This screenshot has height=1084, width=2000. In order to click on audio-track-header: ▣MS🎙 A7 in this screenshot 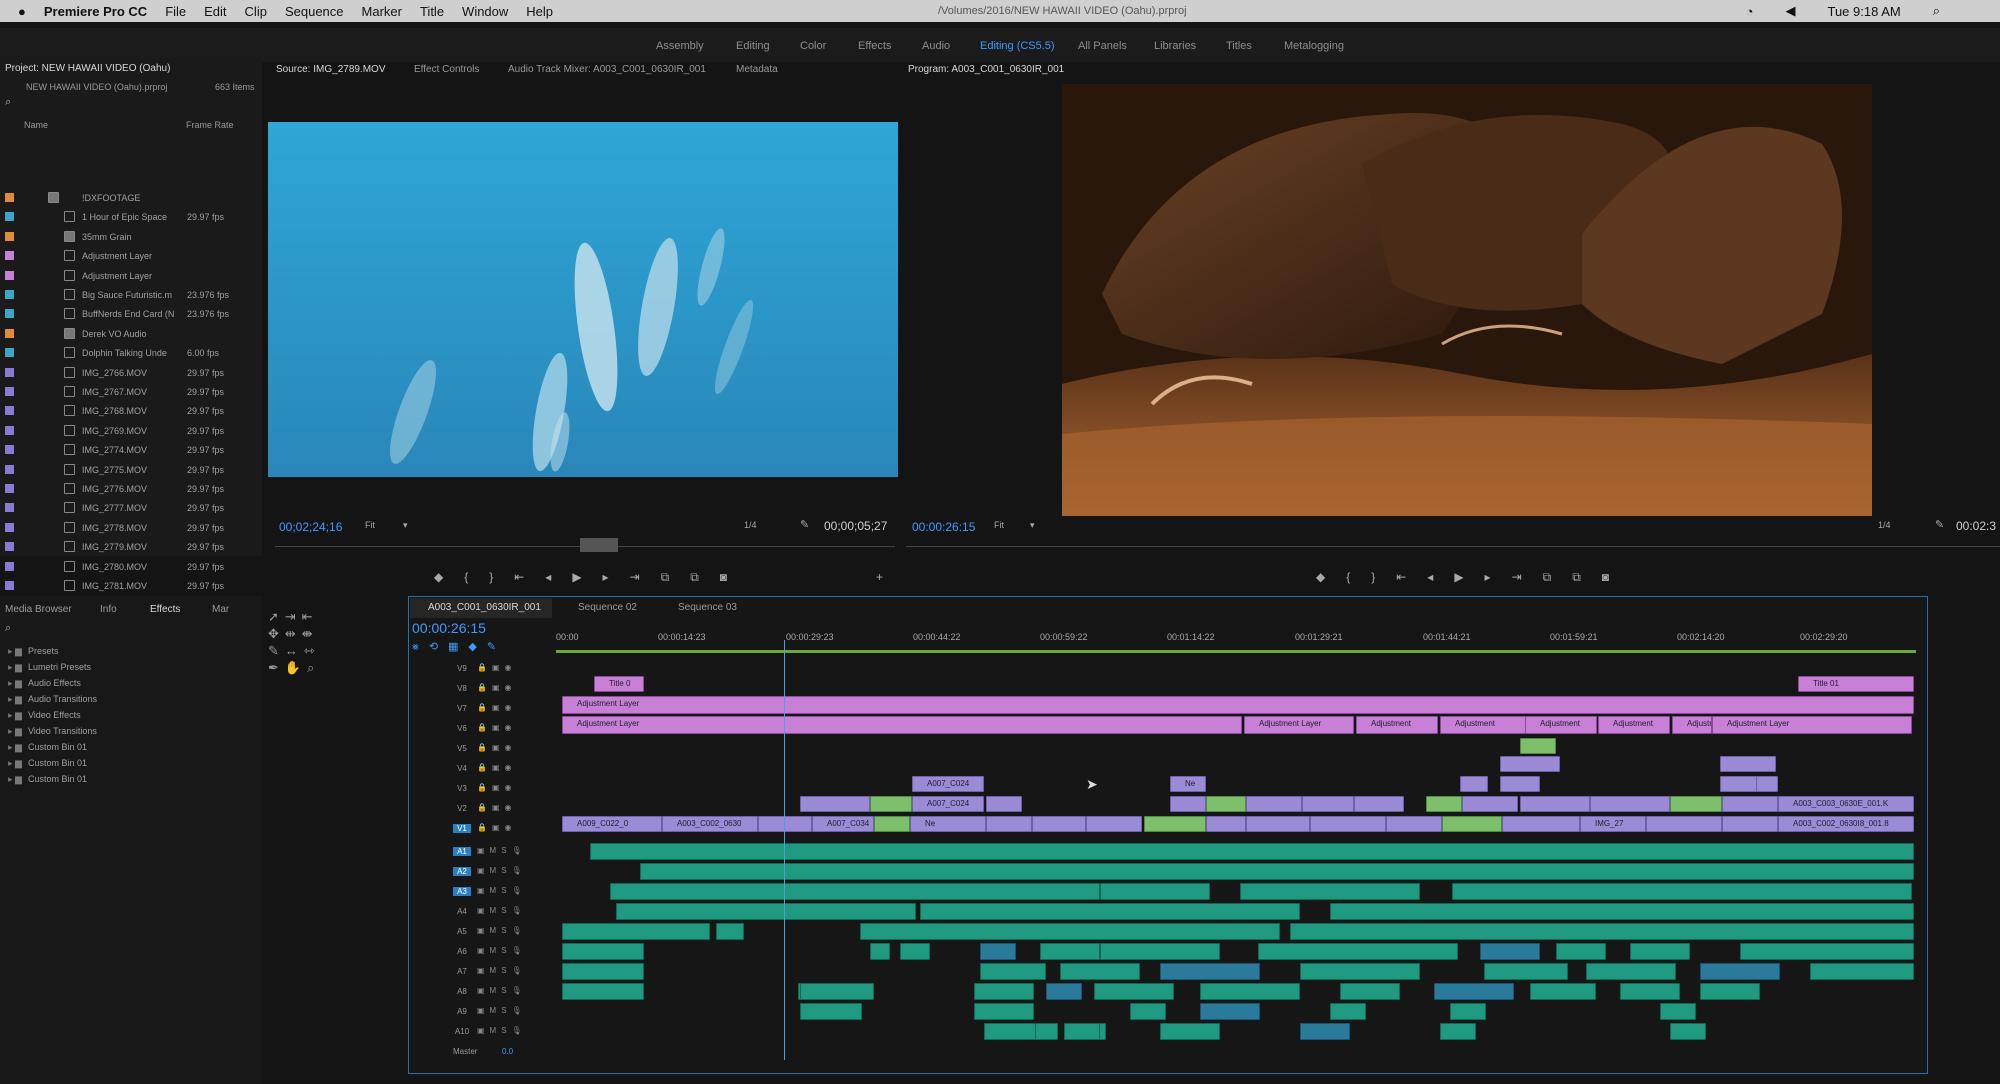, I will do `click(477, 972)`.